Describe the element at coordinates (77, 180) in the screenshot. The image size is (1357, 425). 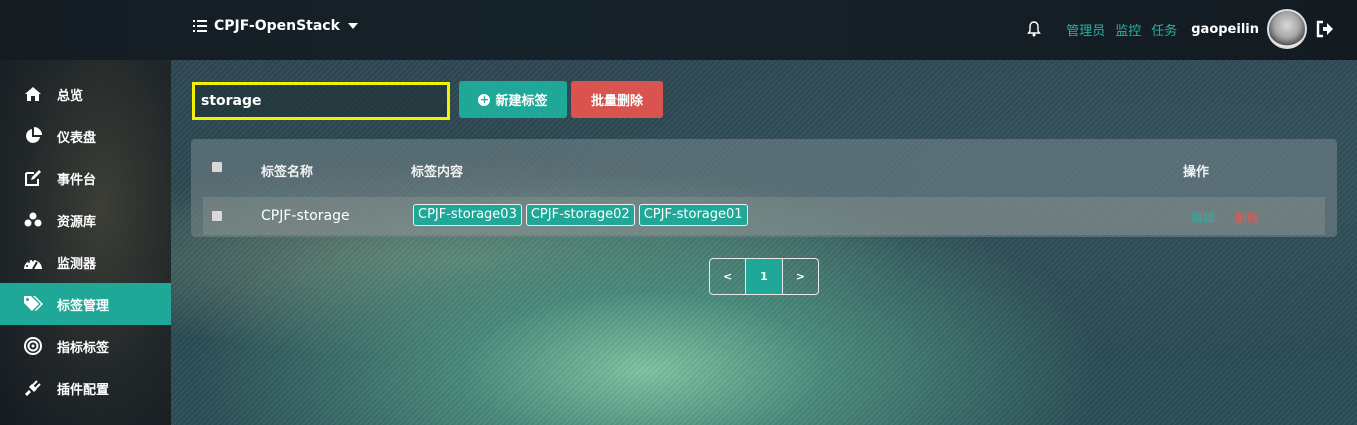
I see `sidebar-item-label: 事件台` at that location.